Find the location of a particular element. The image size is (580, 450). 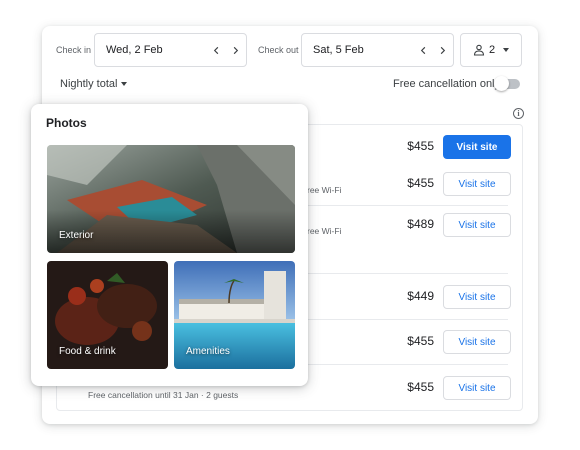

checkin-value: Wed, 2 Feb is located at coordinates (134, 50).